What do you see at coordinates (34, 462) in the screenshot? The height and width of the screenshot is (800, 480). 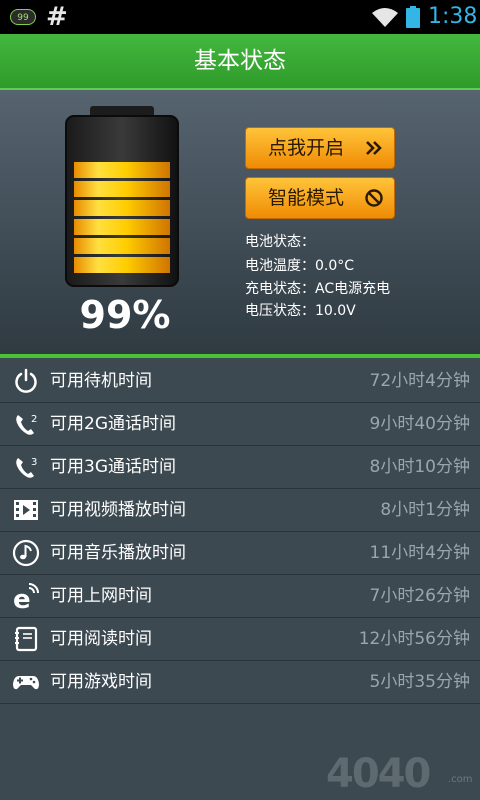 I see `svg-text: 3` at bounding box center [34, 462].